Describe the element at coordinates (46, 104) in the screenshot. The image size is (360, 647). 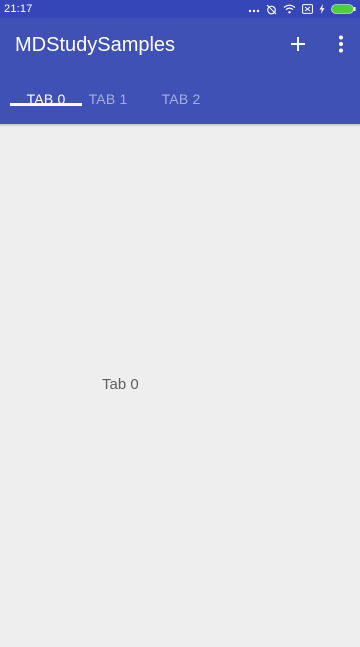
I see `tab-indicator` at that location.